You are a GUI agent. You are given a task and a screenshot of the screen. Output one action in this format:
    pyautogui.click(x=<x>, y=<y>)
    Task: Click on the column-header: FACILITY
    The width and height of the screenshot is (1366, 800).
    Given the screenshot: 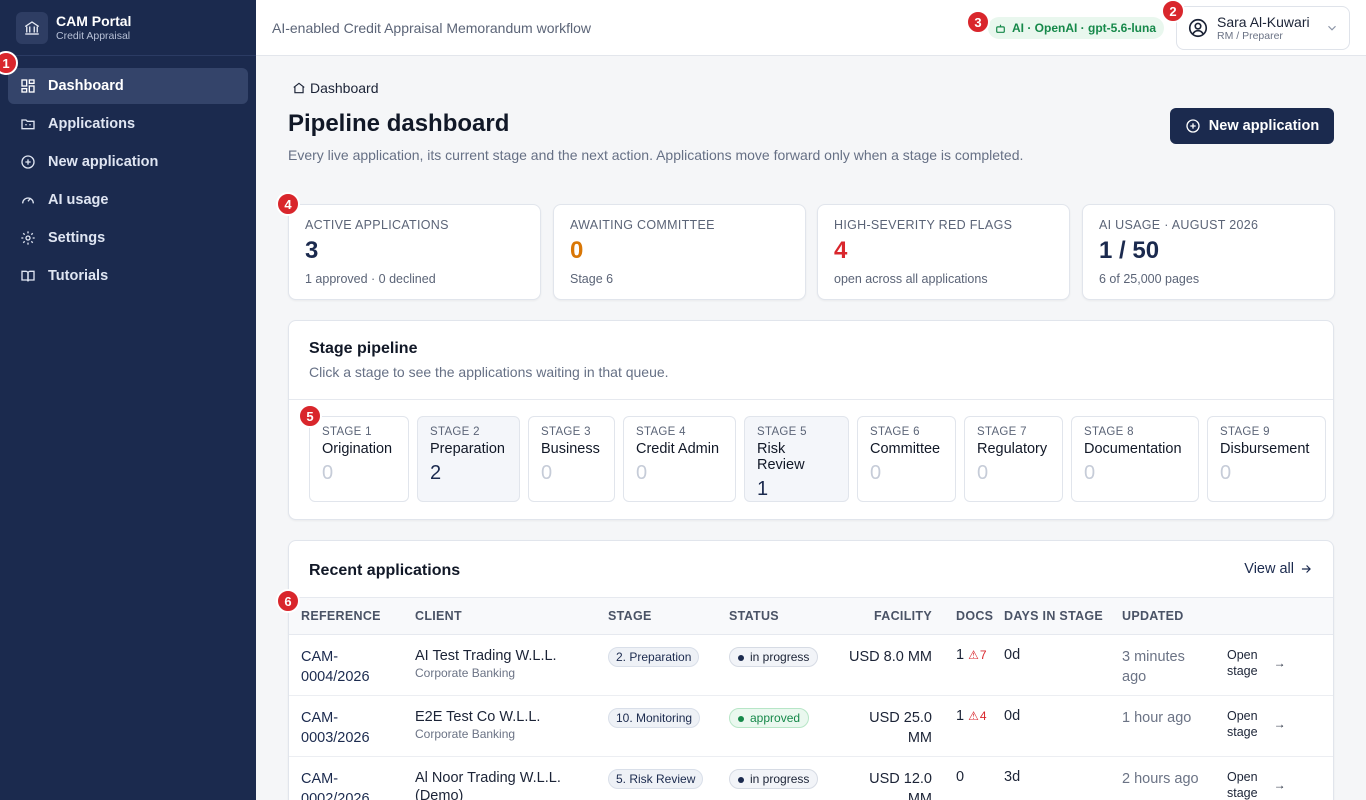 What is the action you would take?
    pyautogui.click(x=887, y=616)
    